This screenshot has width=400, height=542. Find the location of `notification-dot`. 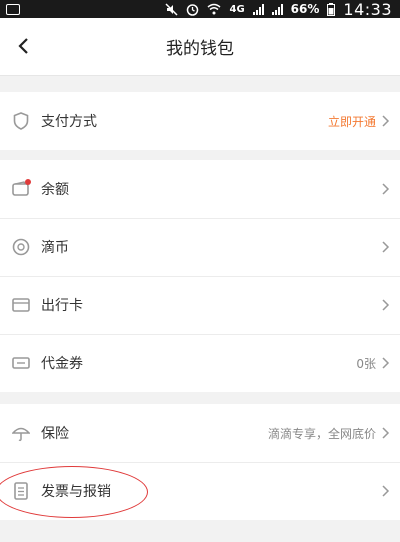

notification-dot is located at coordinates (28, 182).